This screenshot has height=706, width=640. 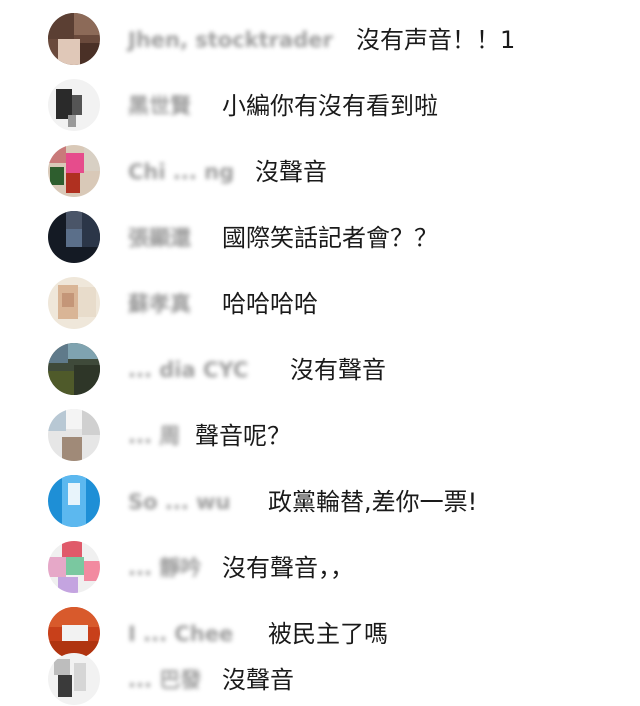 I want to click on comment-row: Jhen, stocktrader 沒有声音！！1, so click(x=320, y=46).